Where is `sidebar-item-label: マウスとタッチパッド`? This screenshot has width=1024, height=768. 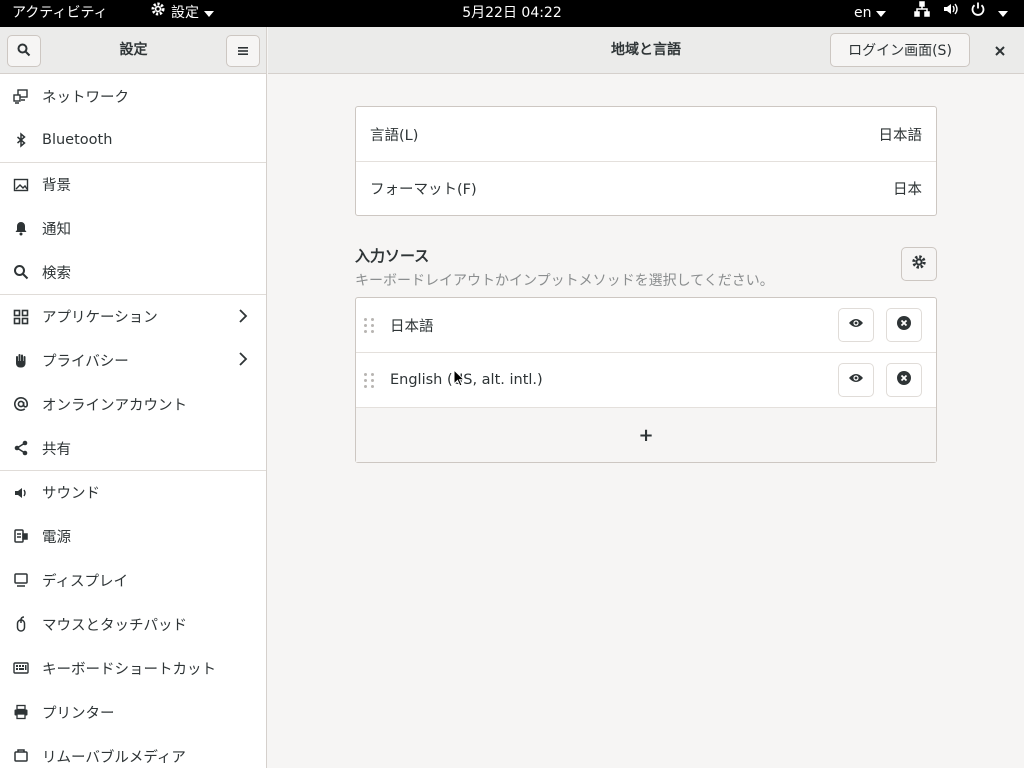
sidebar-item-label: マウスとタッチパッド is located at coordinates (114, 625).